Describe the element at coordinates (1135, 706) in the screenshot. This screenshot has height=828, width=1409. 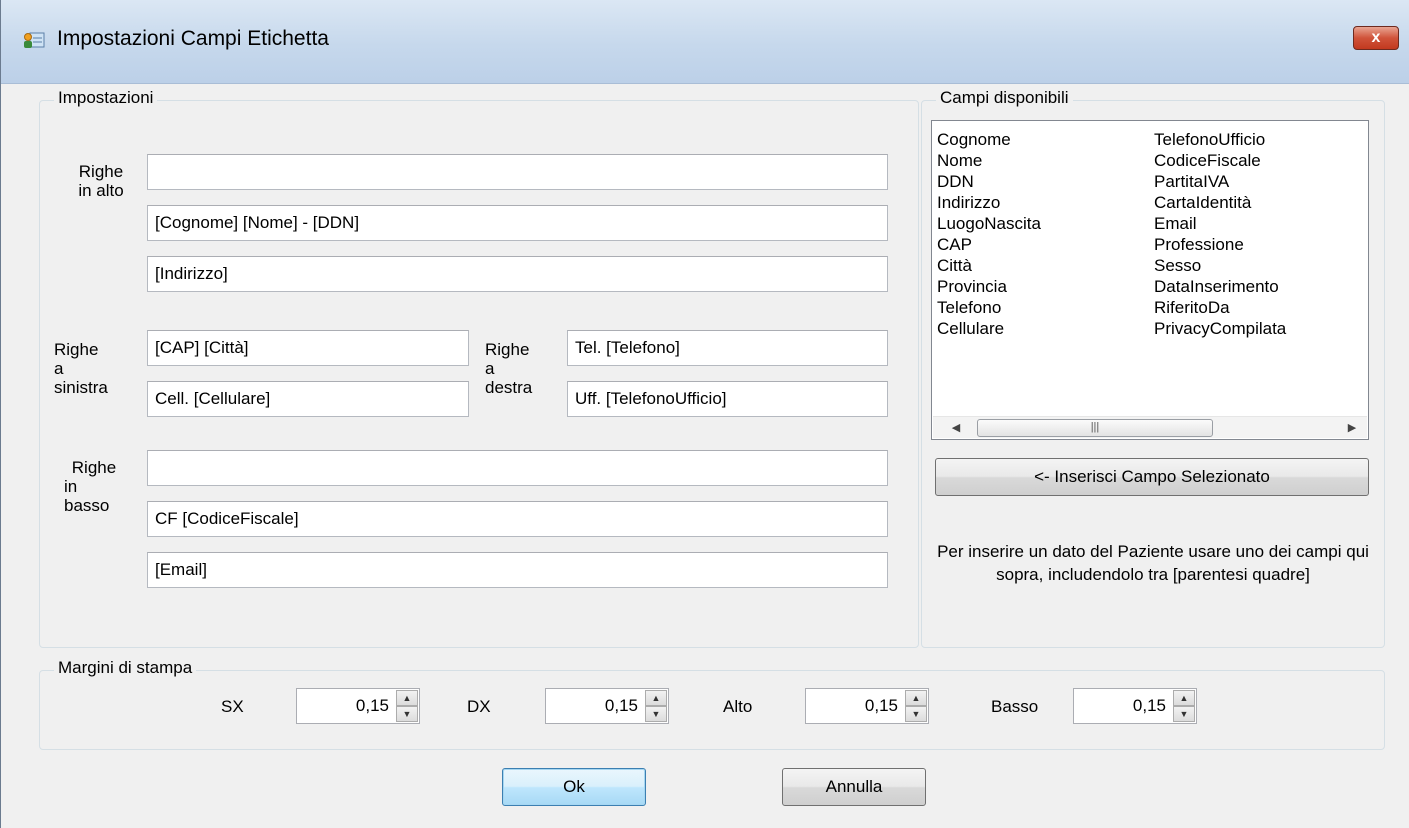
I see `basso-spinner: 0,15 ▲ ▼` at that location.